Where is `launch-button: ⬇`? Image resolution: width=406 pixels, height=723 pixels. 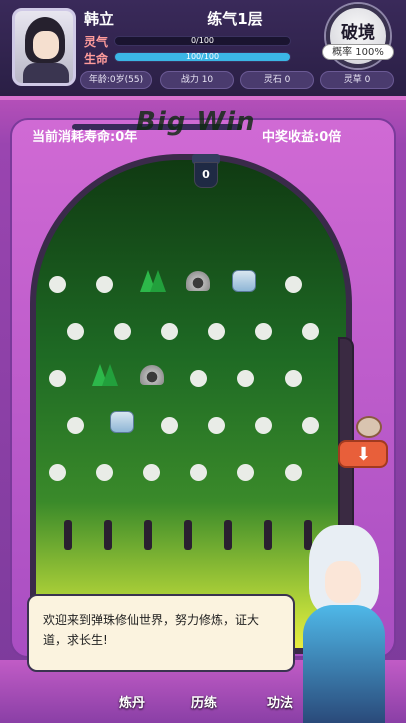
launch-button: ⬇ is located at coordinates (363, 454).